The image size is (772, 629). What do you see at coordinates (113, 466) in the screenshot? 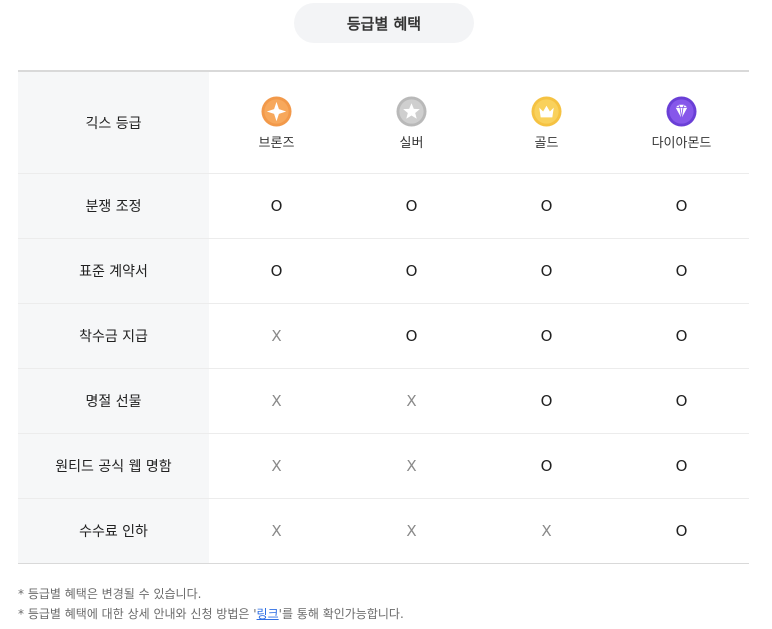
I see `benefit-label: 원티드 공식 웹 명함` at bounding box center [113, 466].